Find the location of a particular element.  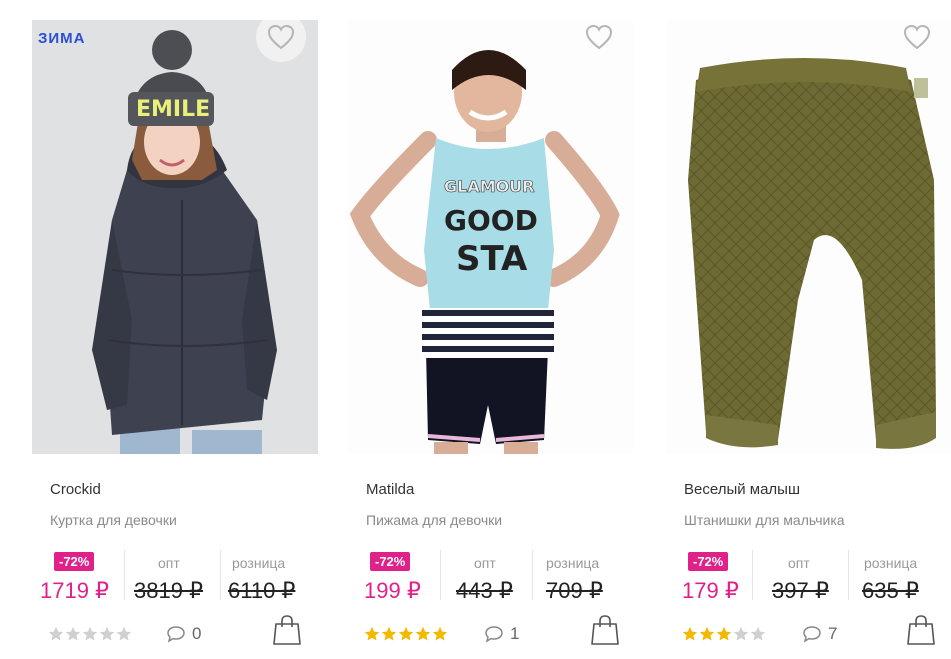

opt-price: 443 ₽ is located at coordinates (484, 590).